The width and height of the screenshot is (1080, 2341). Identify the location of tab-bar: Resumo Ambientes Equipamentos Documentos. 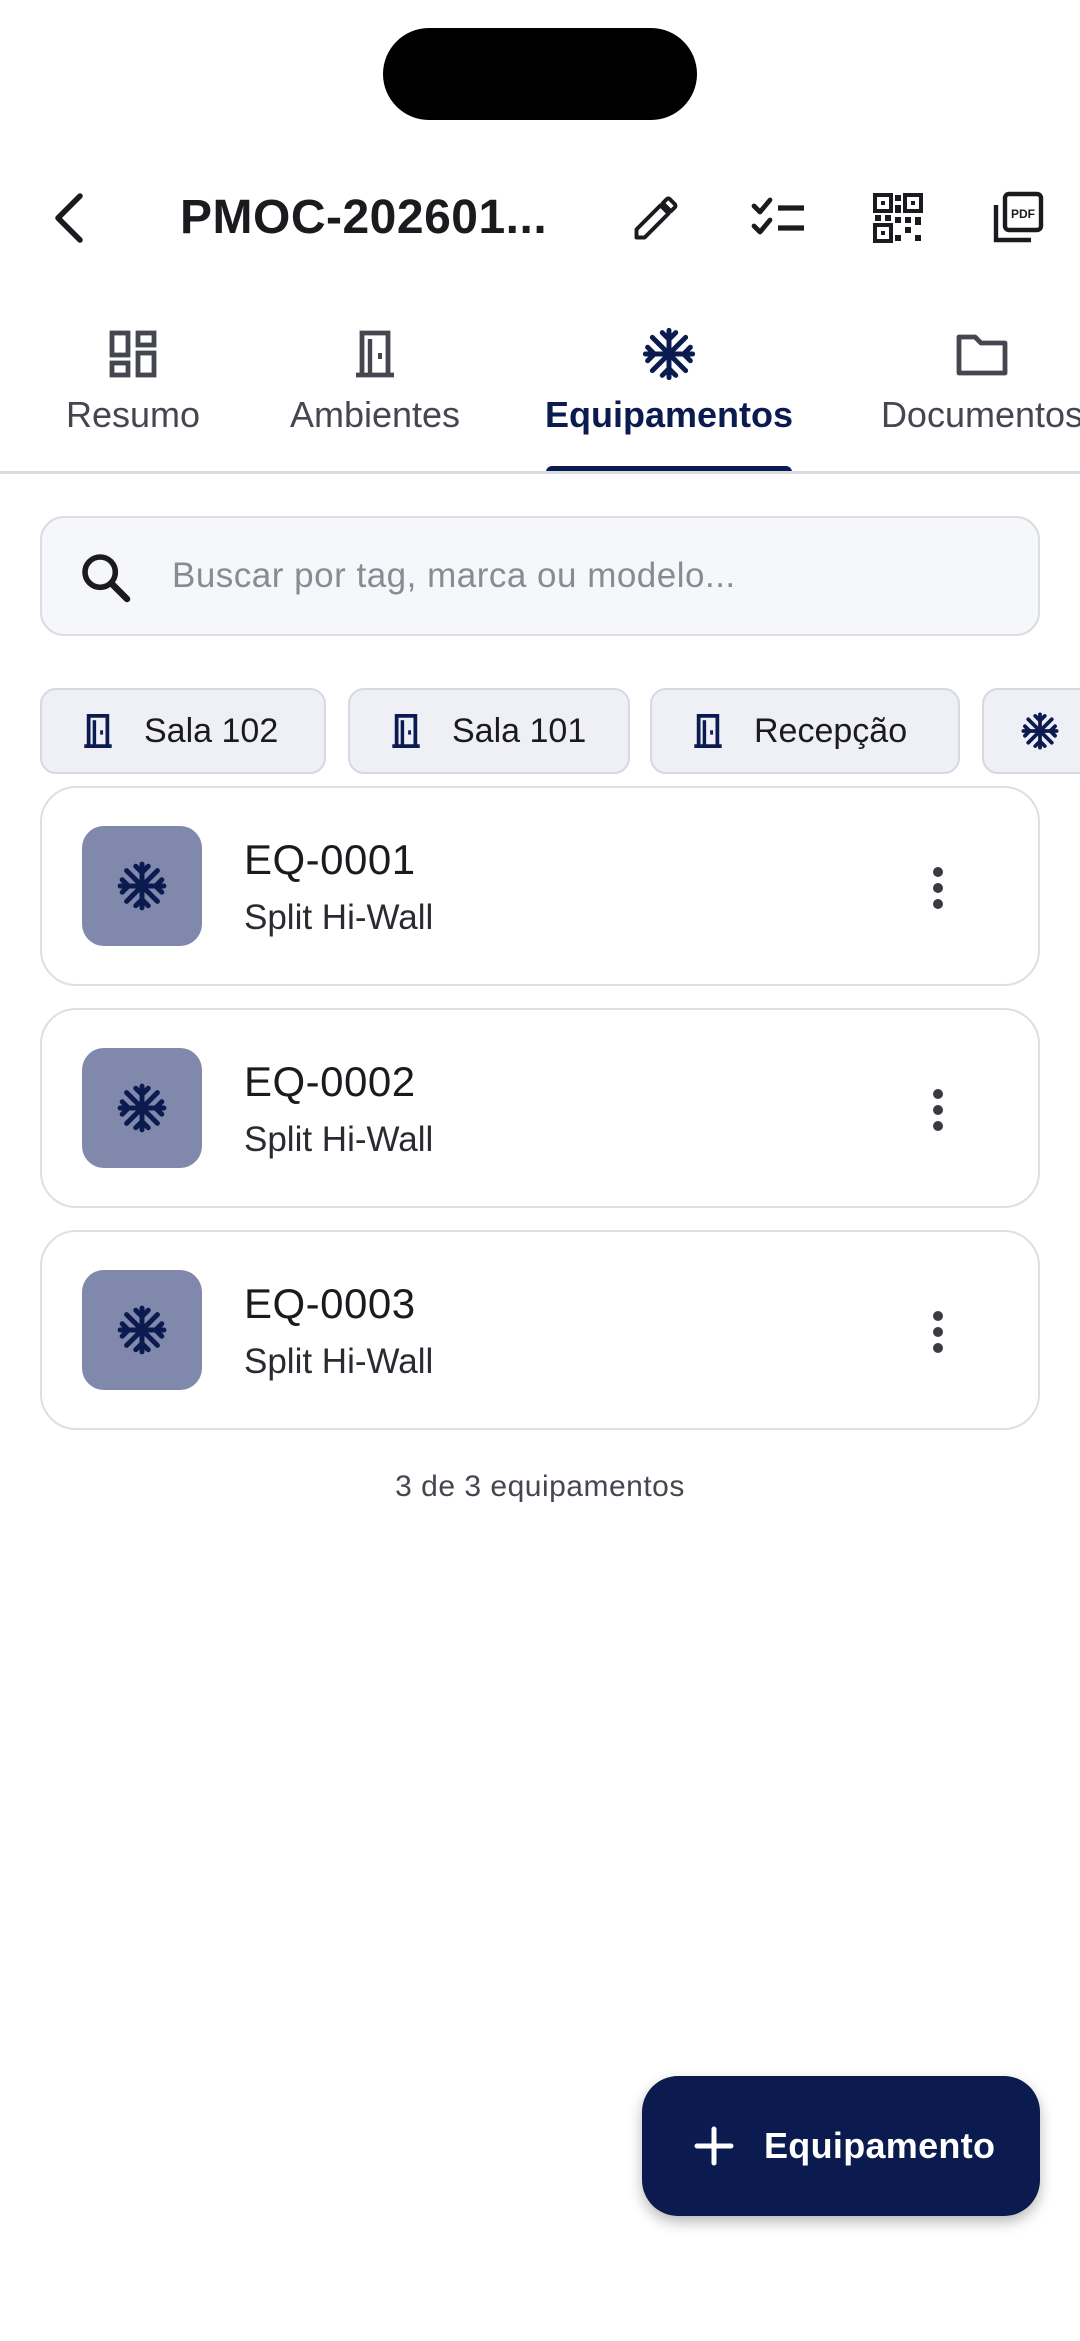
(540, 395).